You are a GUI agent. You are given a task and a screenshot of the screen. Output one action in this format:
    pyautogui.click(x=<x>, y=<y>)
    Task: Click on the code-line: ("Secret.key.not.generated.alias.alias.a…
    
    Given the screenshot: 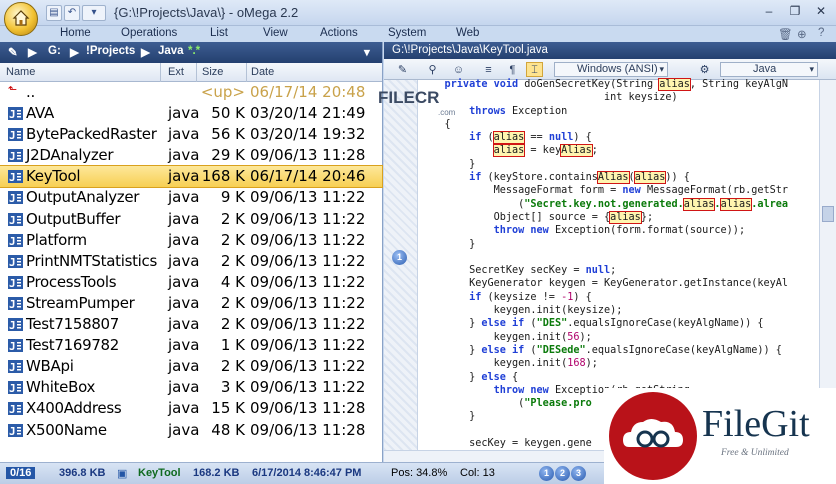 What is the action you would take?
    pyautogui.click(x=604, y=204)
    